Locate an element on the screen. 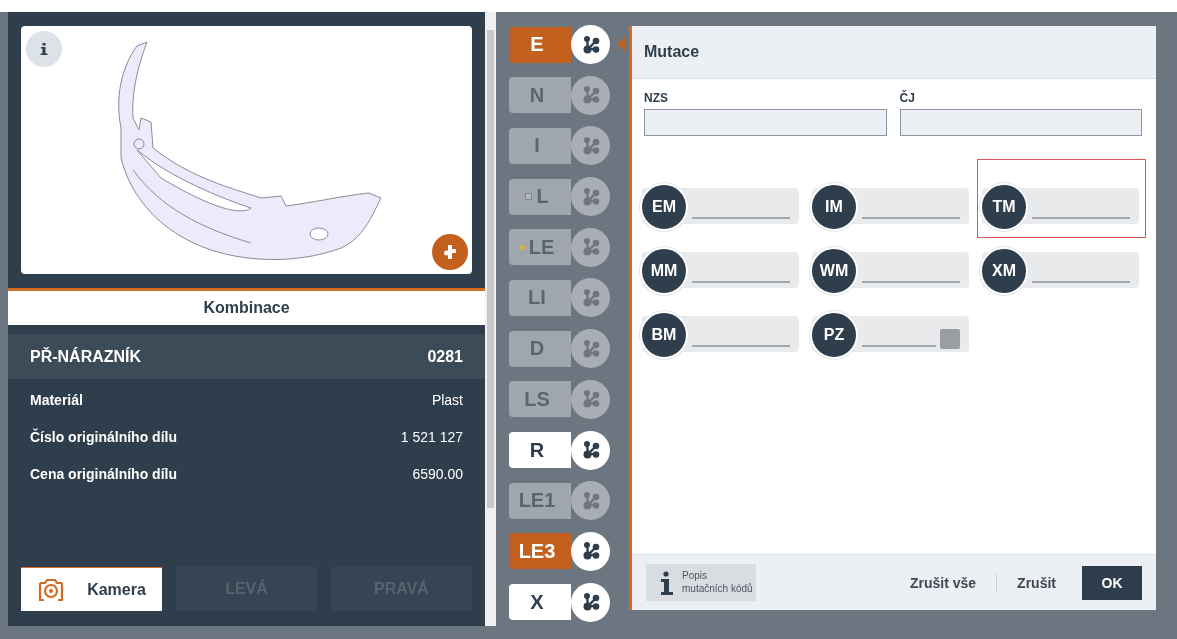 This screenshot has width=1177, height=639. part-code: 0281 is located at coordinates (445, 356).